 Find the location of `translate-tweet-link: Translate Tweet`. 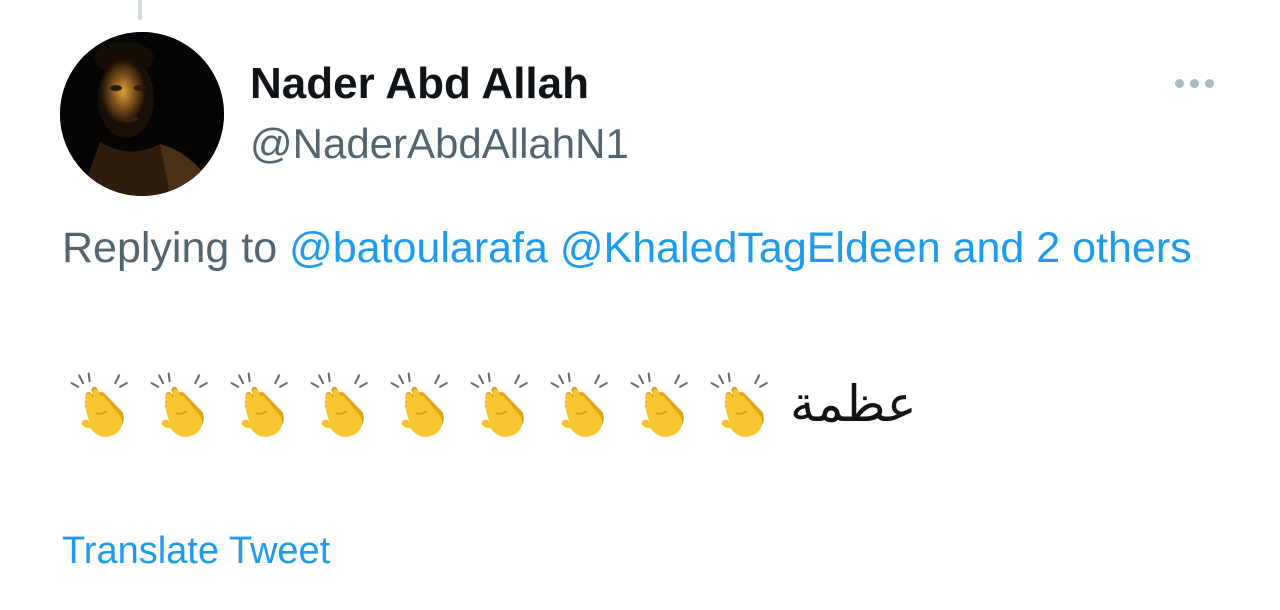

translate-tweet-link: Translate Tweet is located at coordinates (196, 551).